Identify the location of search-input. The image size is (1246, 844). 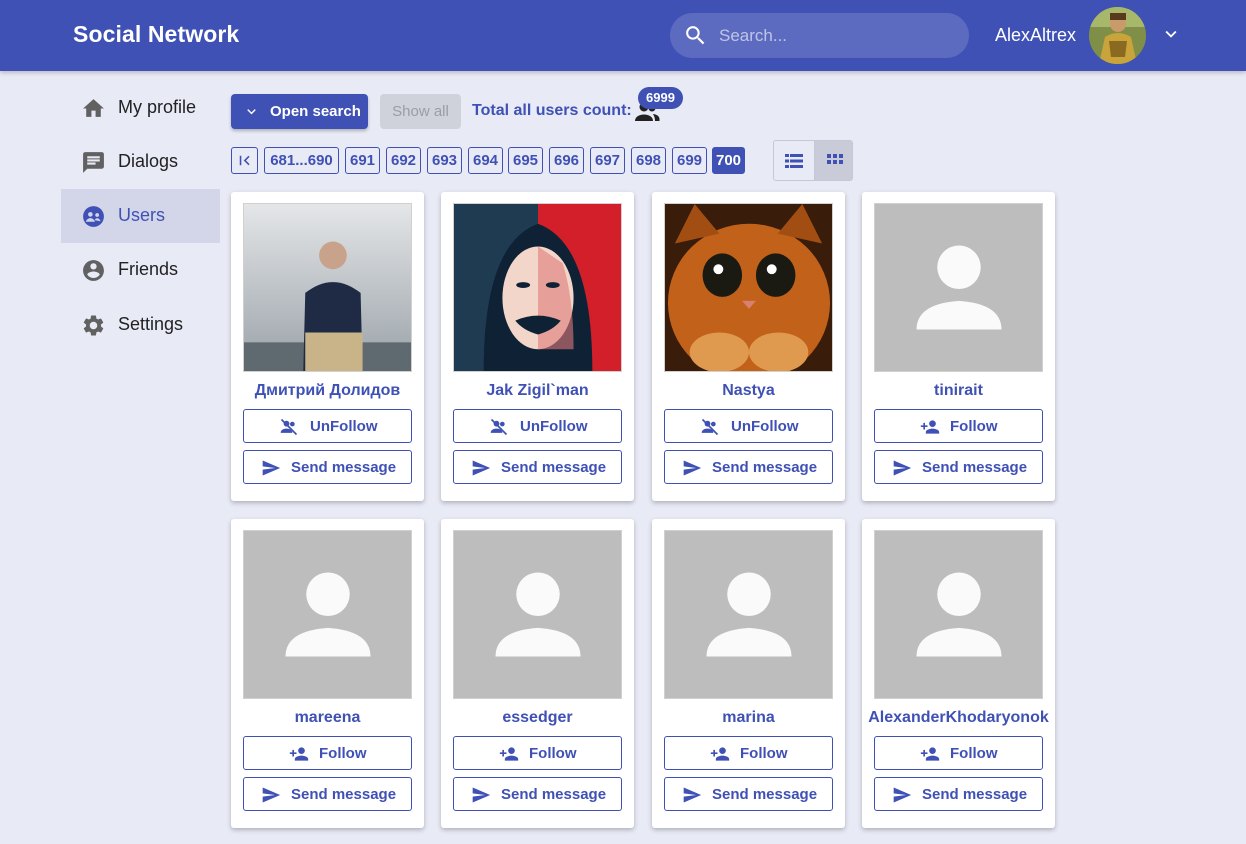
(836, 35).